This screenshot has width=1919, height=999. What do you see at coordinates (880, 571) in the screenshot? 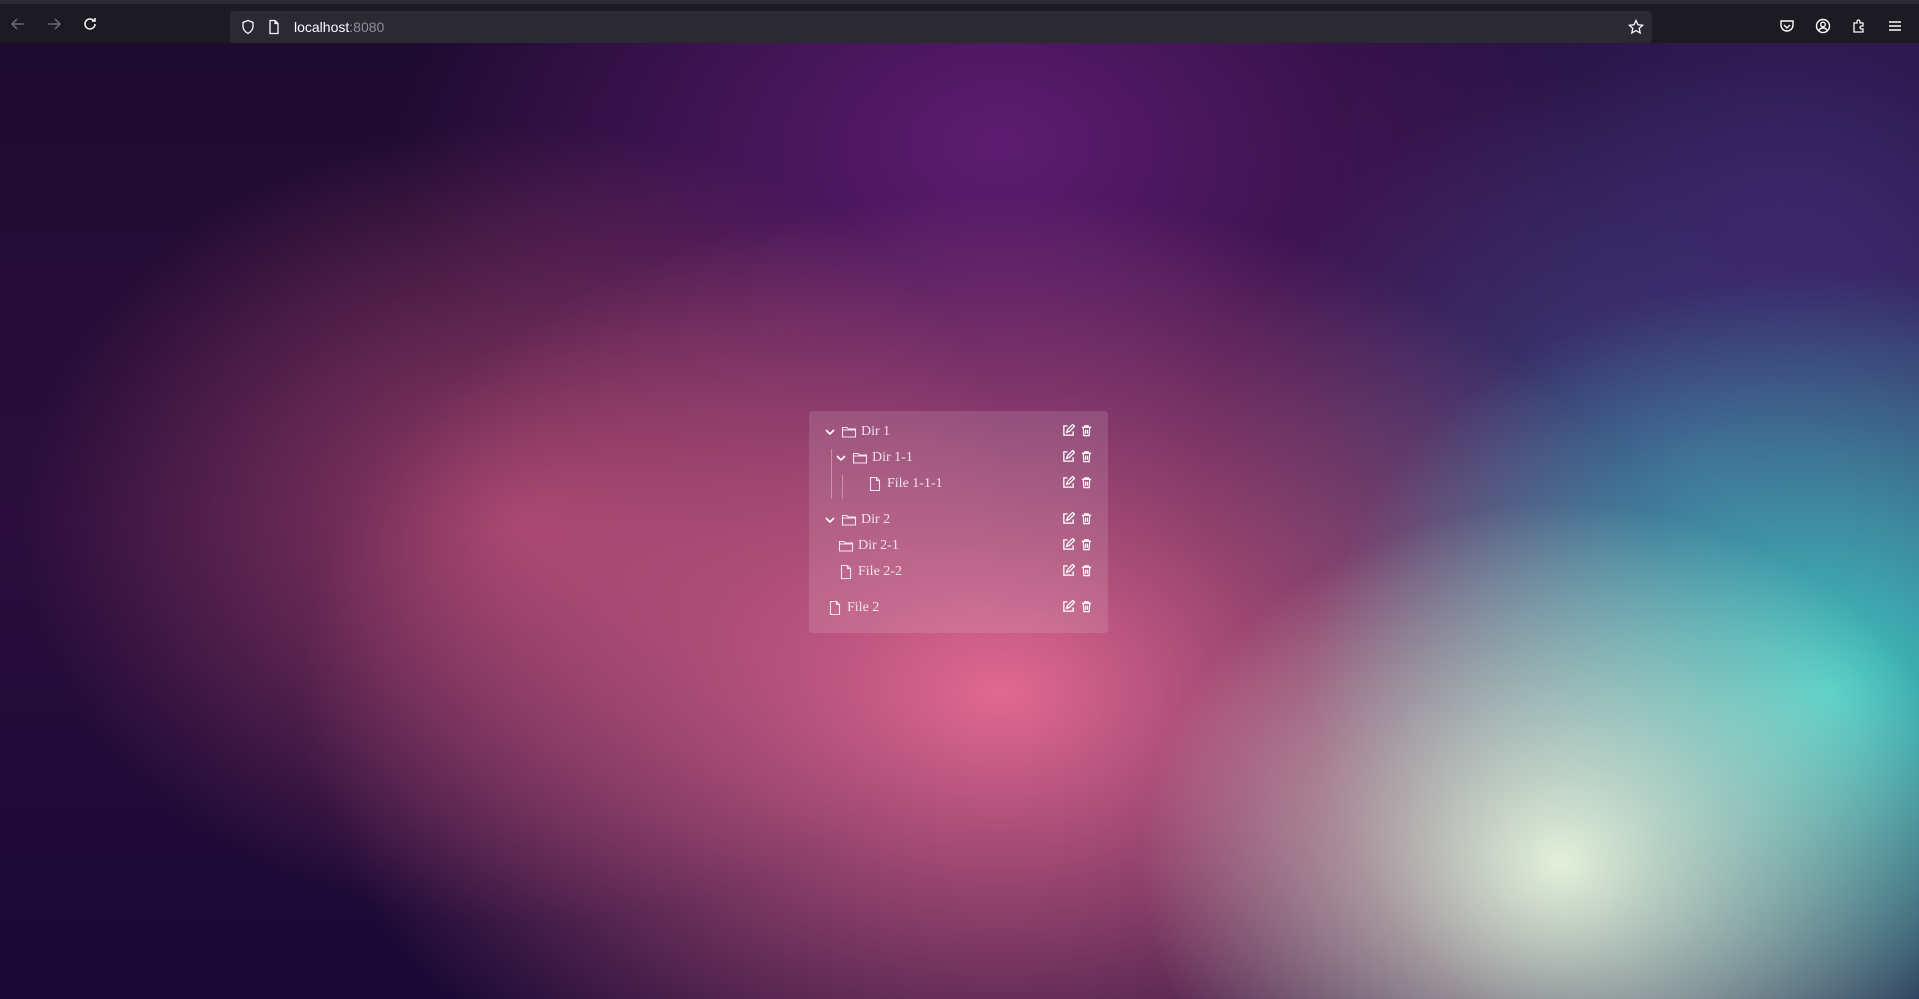
I see `tree-item-label: File 2-2` at bounding box center [880, 571].